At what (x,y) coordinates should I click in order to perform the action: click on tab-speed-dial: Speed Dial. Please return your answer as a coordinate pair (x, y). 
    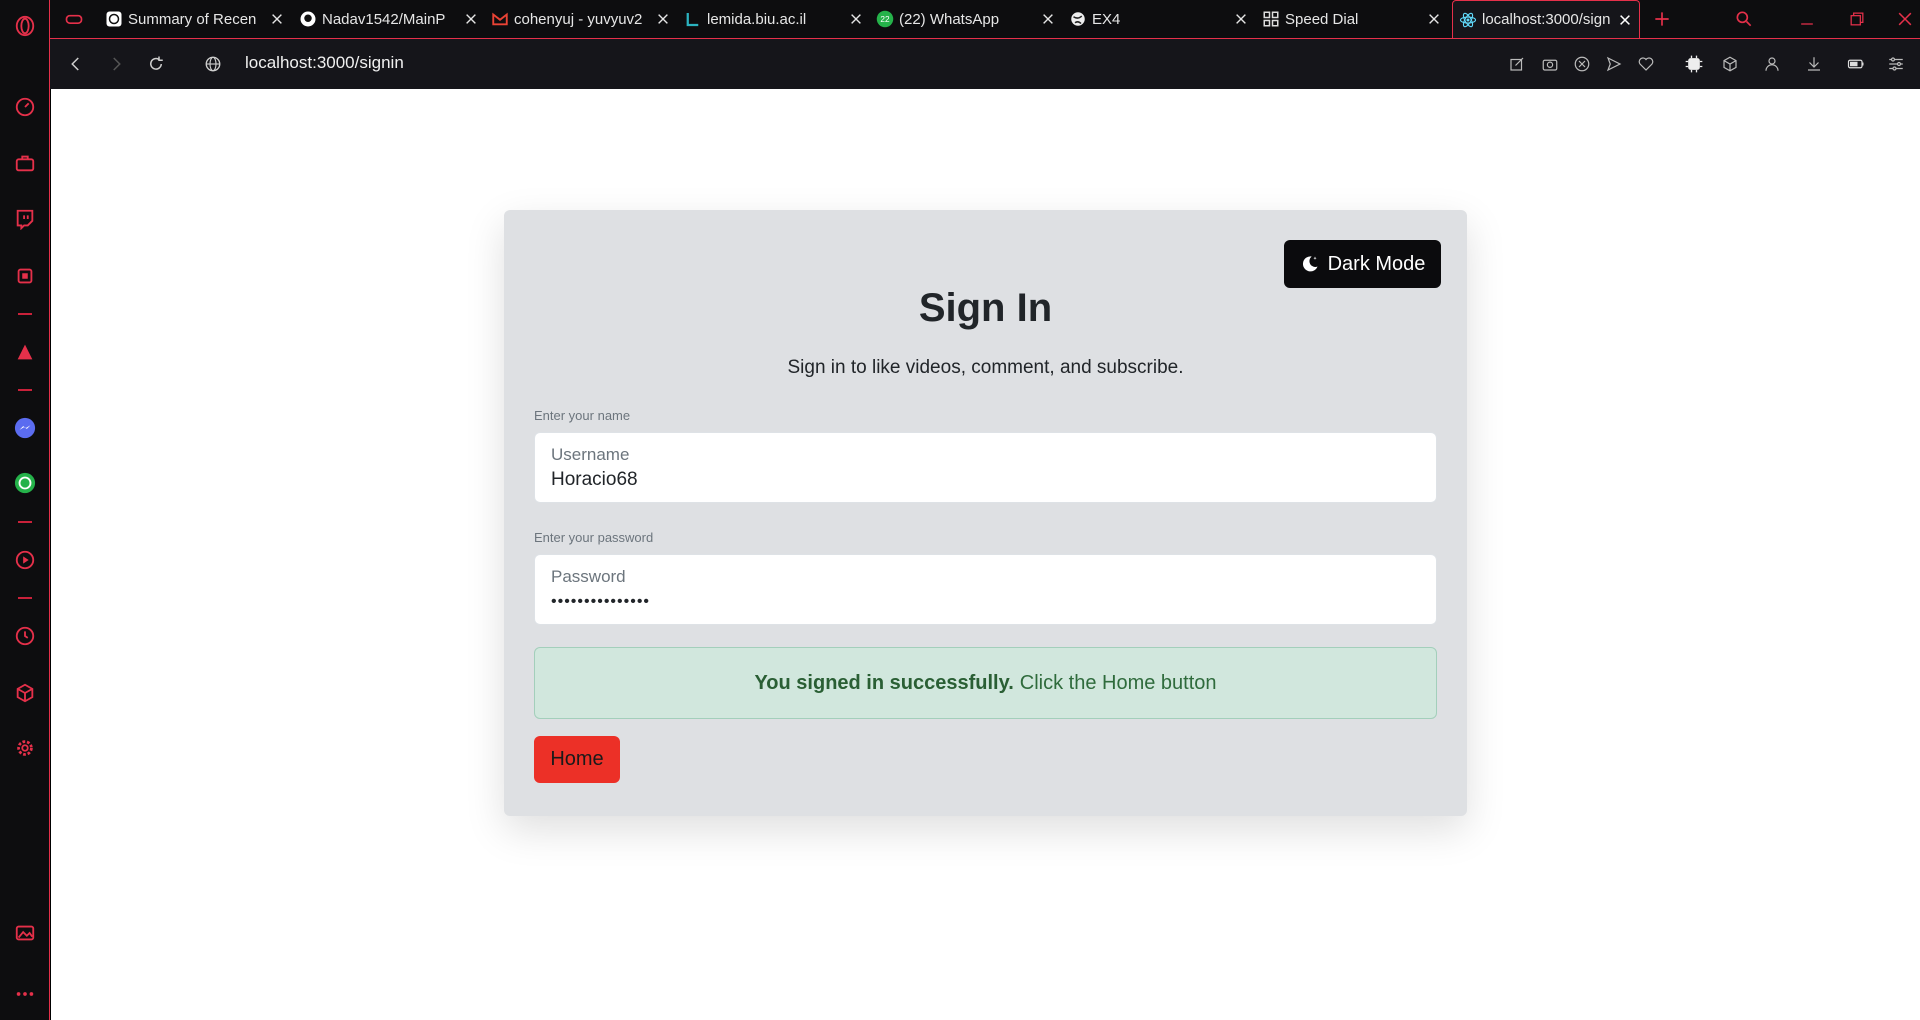
    Looking at the image, I should click on (1352, 19).